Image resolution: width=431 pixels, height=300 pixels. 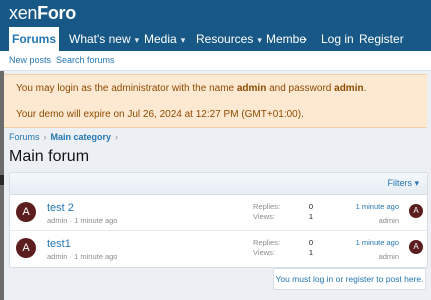 What do you see at coordinates (24, 137) in the screenshot?
I see `breadcrumb-forums: Forums` at bounding box center [24, 137].